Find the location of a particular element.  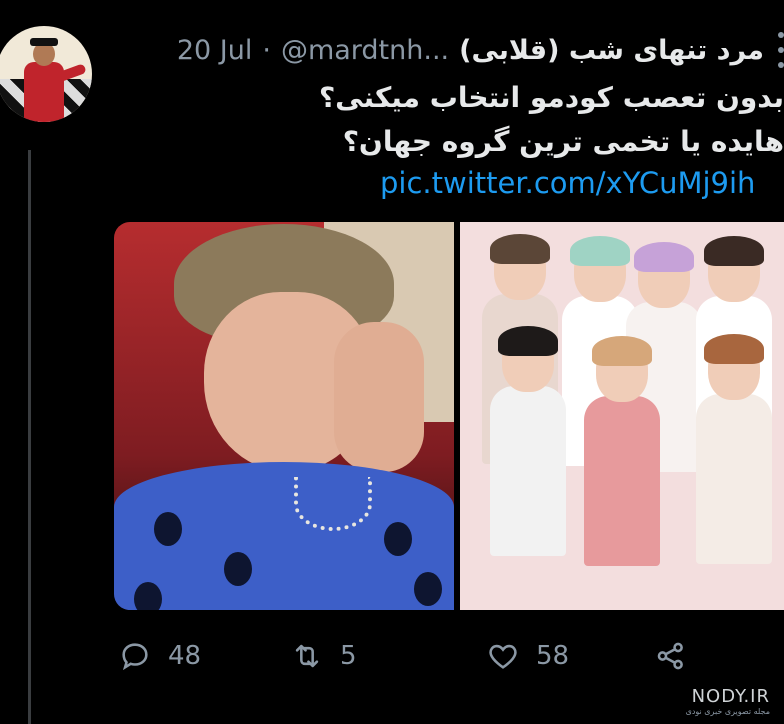

avatar-hat is located at coordinates (44, 42).